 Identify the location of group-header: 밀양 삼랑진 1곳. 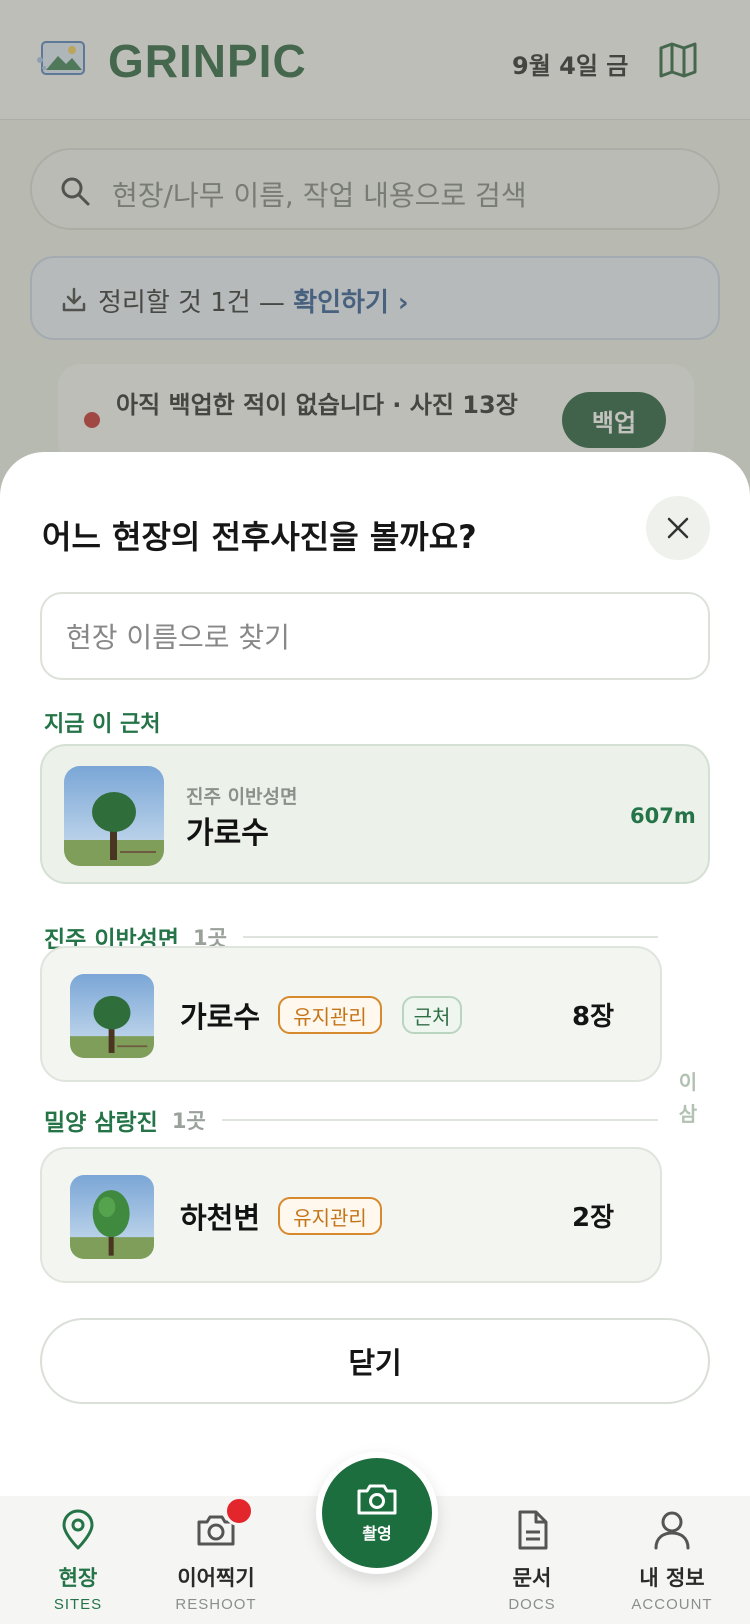
(351, 1120).